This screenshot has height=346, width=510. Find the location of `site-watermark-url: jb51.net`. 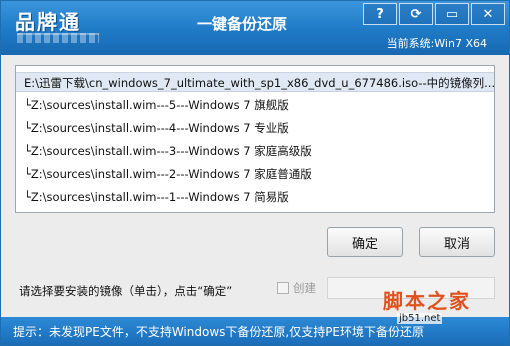

site-watermark-url: jb51.net is located at coordinates (420, 318).